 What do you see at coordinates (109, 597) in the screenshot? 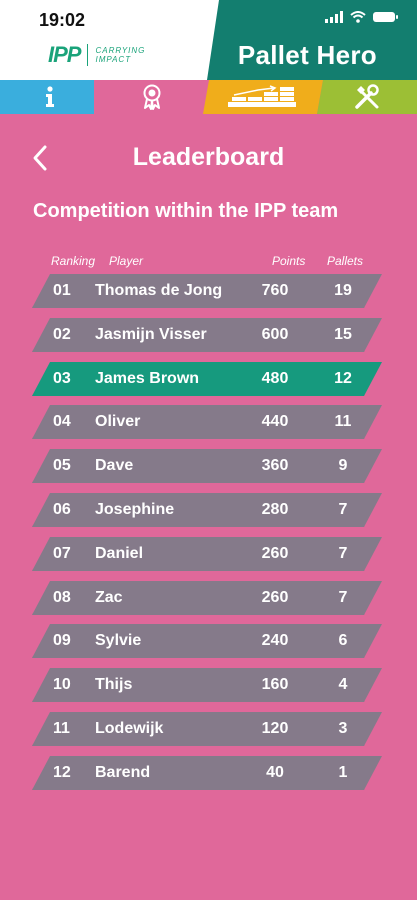
I see `row-player: Zac` at bounding box center [109, 597].